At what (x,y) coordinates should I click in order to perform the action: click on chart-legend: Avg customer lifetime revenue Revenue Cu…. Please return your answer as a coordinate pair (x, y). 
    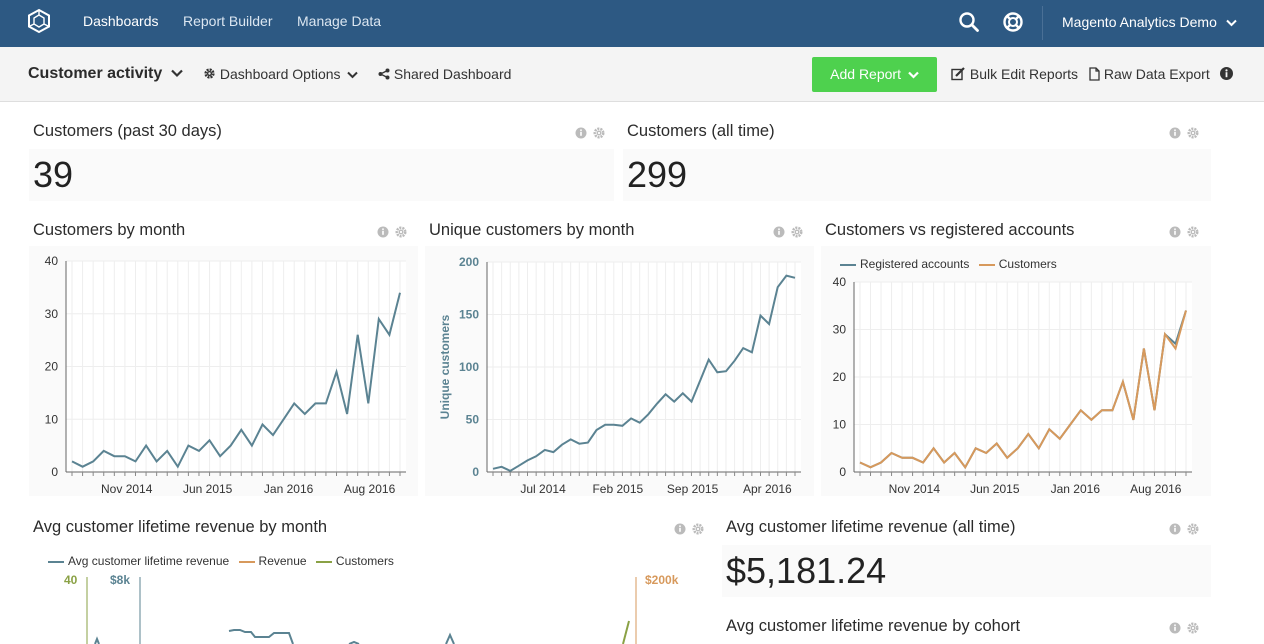
    Looking at the image, I should click on (221, 561).